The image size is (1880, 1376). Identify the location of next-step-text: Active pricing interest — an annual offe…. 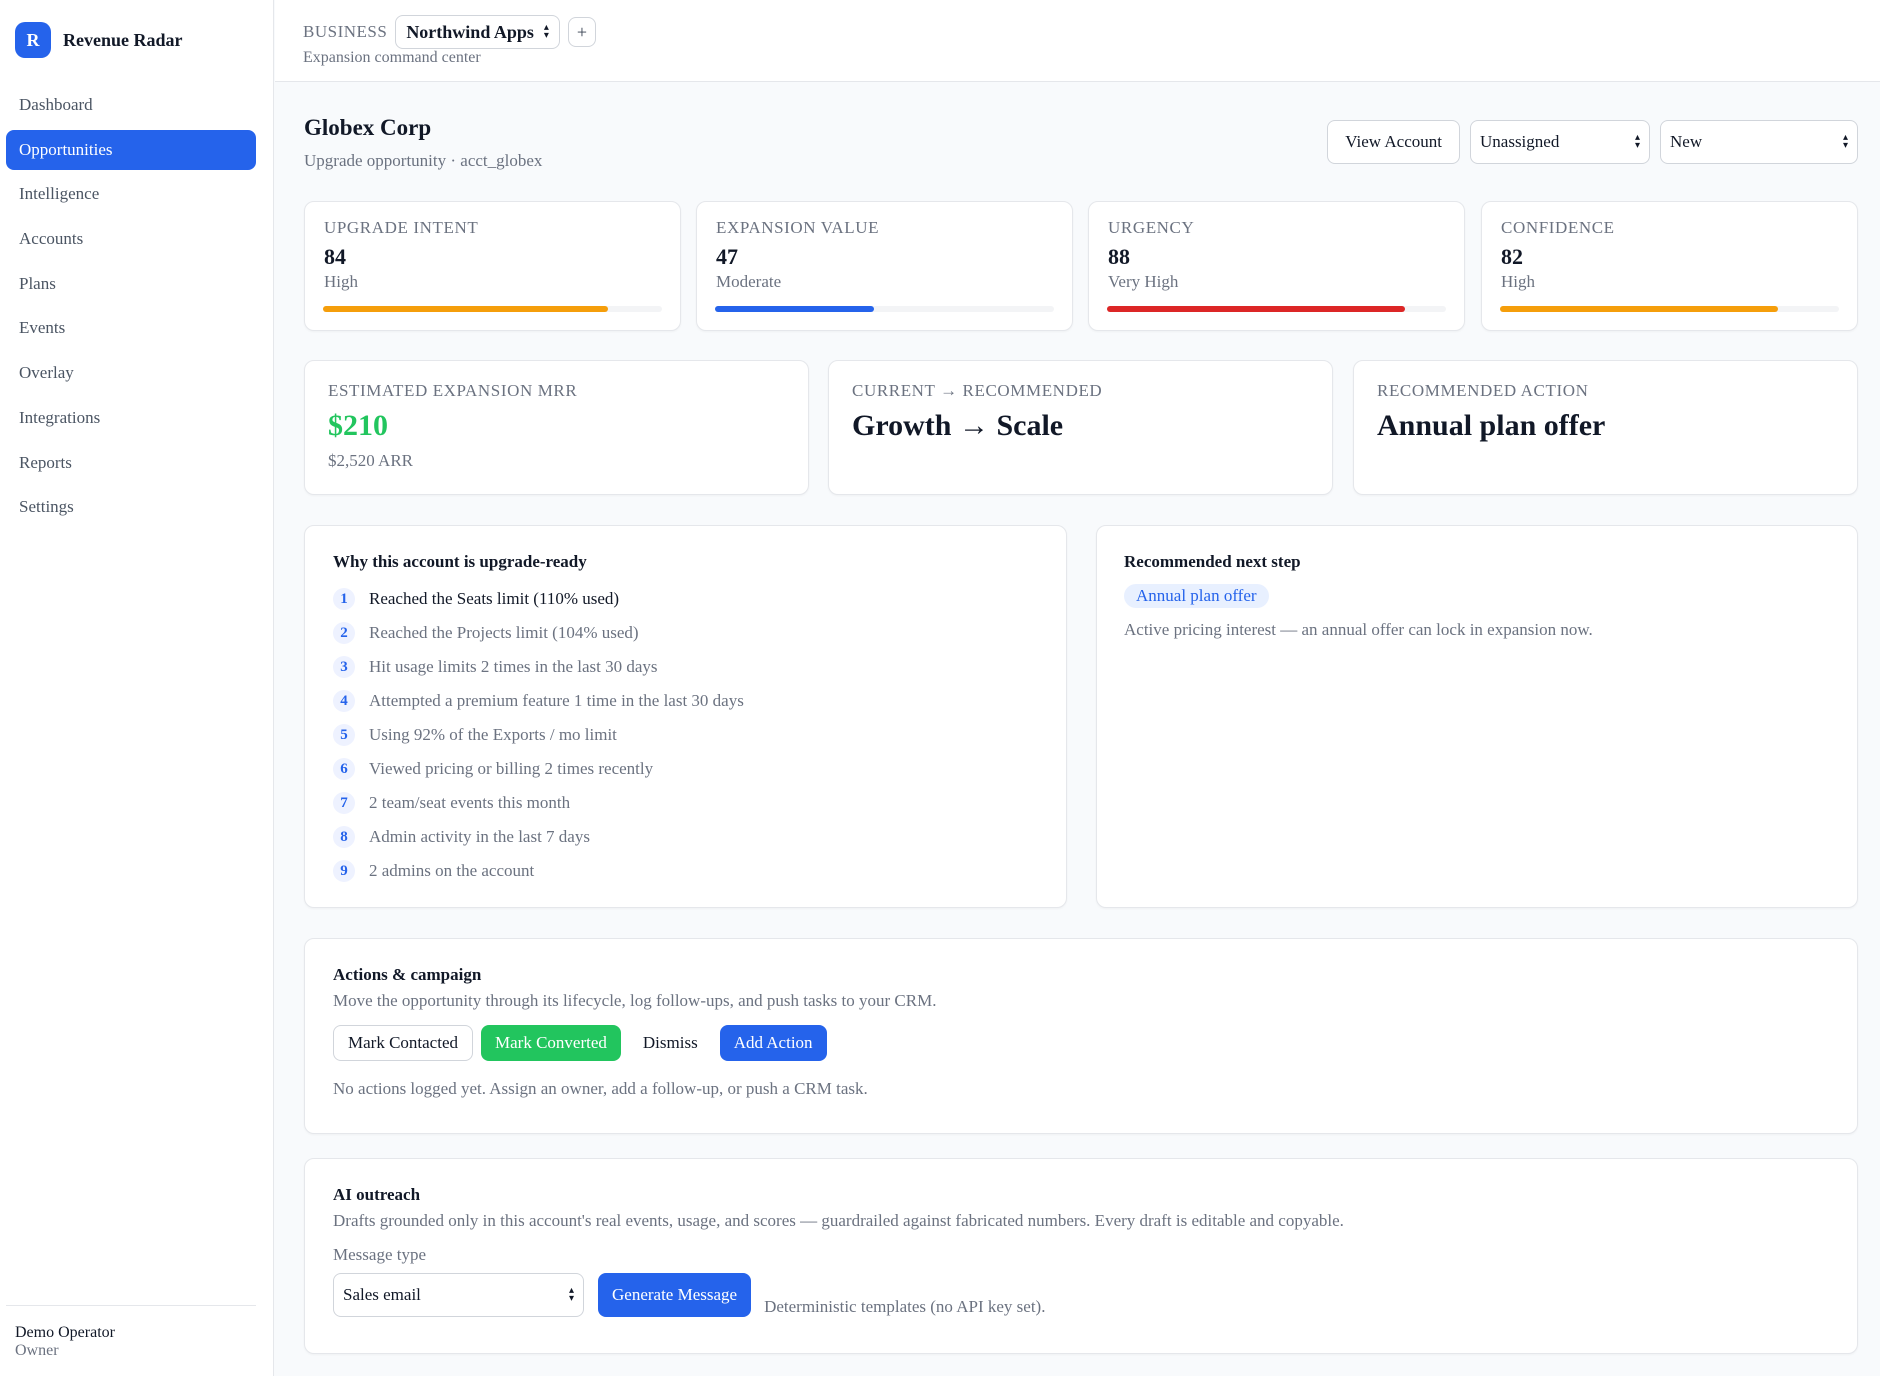
(1358, 629).